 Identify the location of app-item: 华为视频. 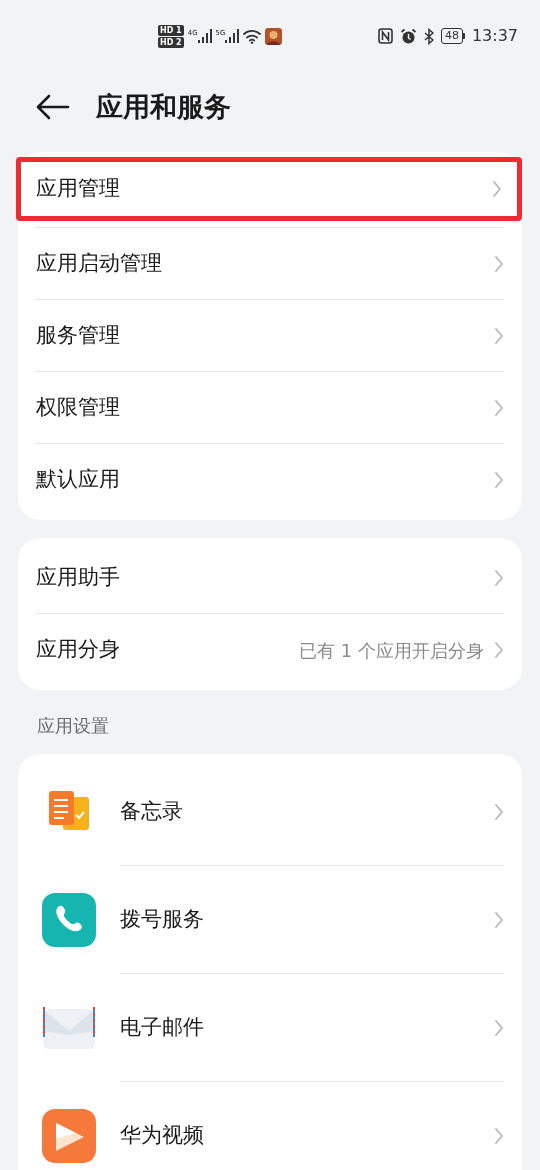
(270, 1126).